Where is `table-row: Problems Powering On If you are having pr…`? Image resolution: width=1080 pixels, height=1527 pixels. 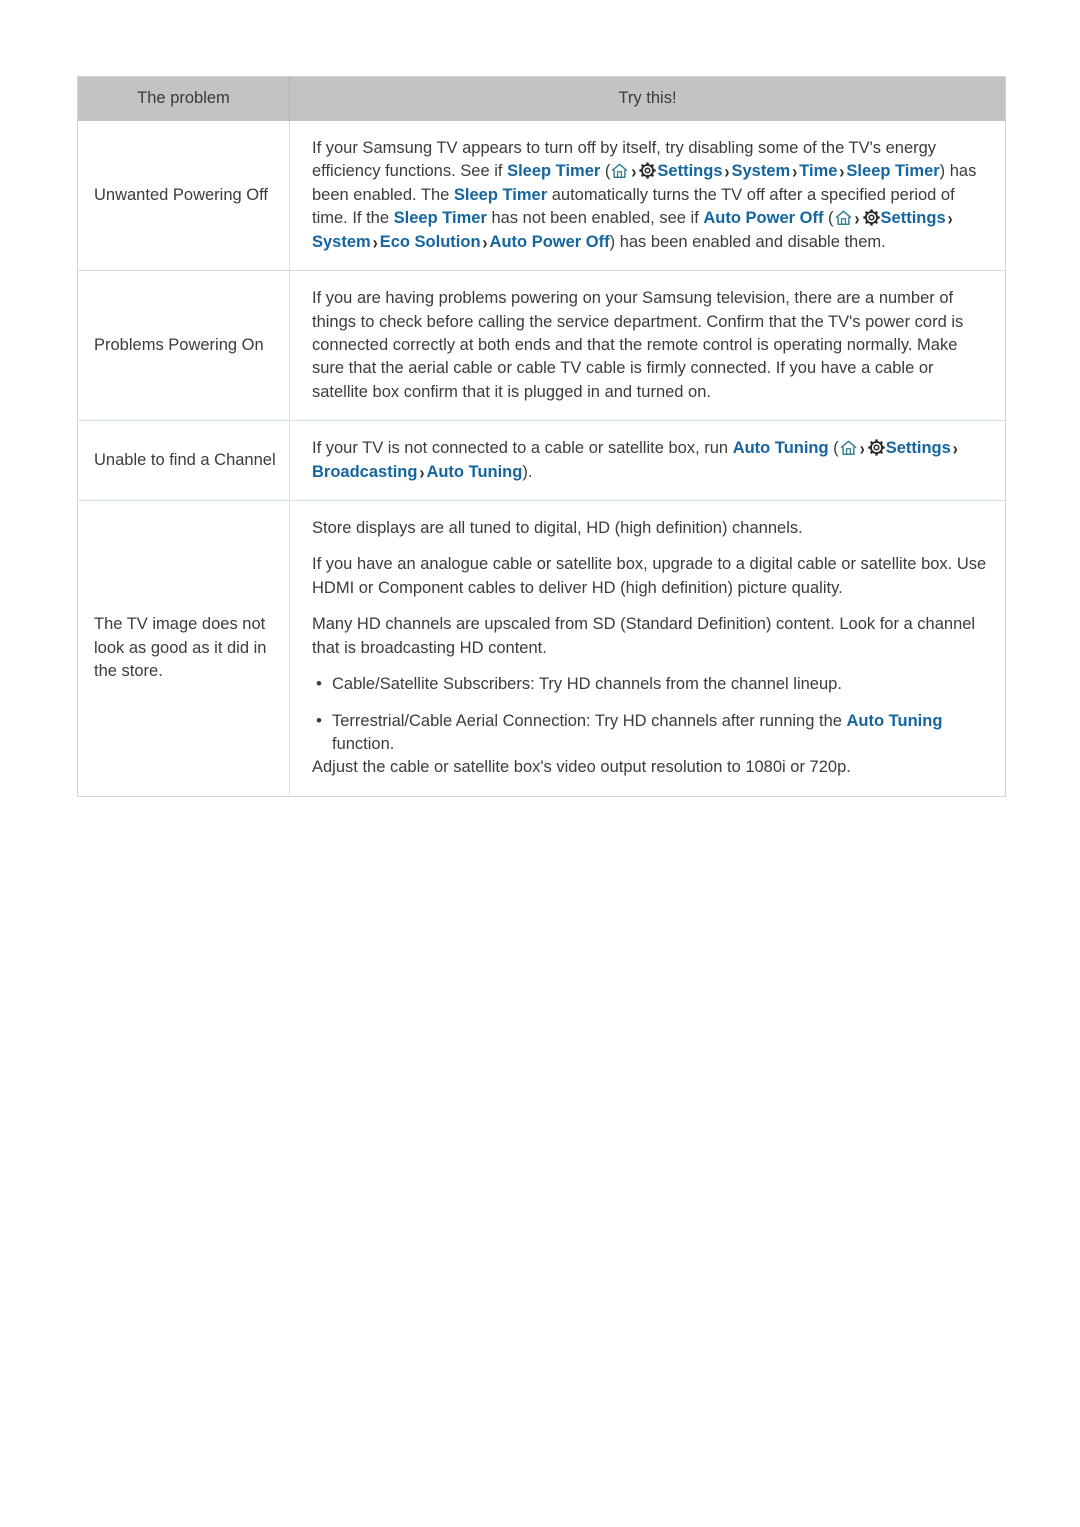
table-row: Problems Powering On If you are having pr… is located at coordinates (541, 345).